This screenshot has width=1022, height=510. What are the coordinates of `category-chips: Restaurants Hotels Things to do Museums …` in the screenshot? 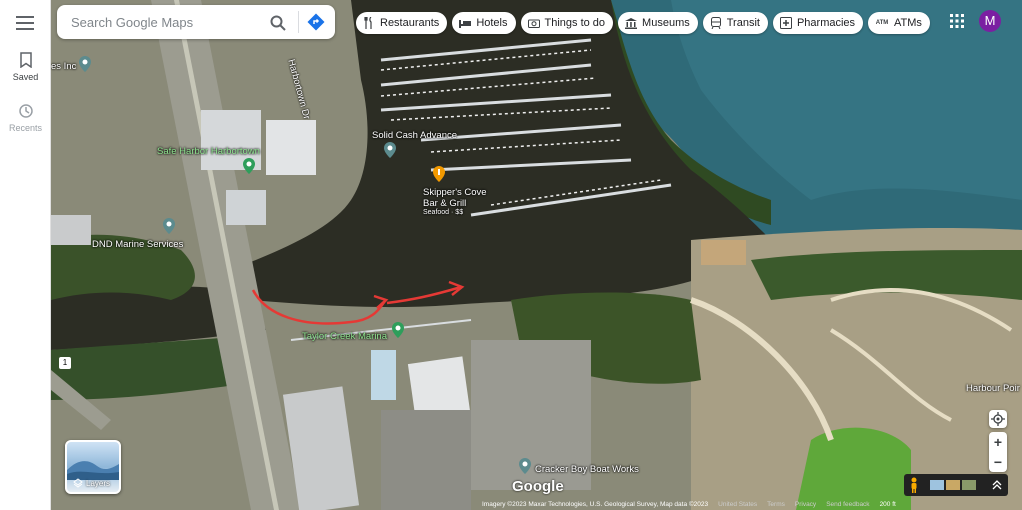 It's located at (643, 23).